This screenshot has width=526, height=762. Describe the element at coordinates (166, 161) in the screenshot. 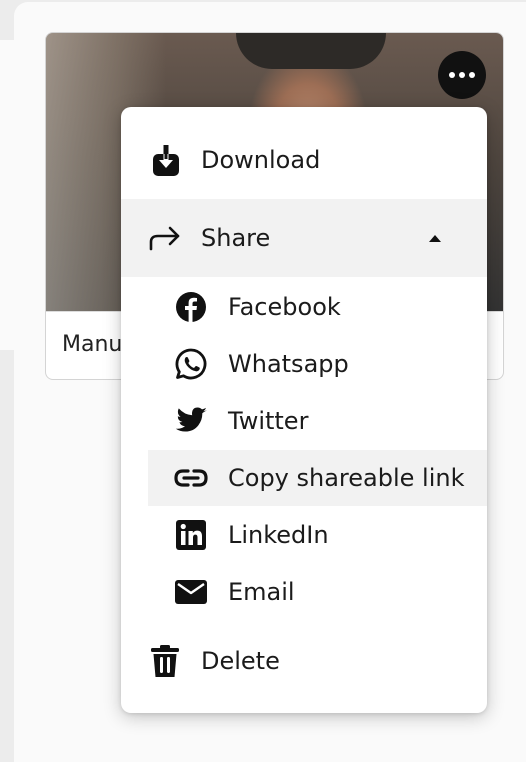

I see `download-icon` at that location.